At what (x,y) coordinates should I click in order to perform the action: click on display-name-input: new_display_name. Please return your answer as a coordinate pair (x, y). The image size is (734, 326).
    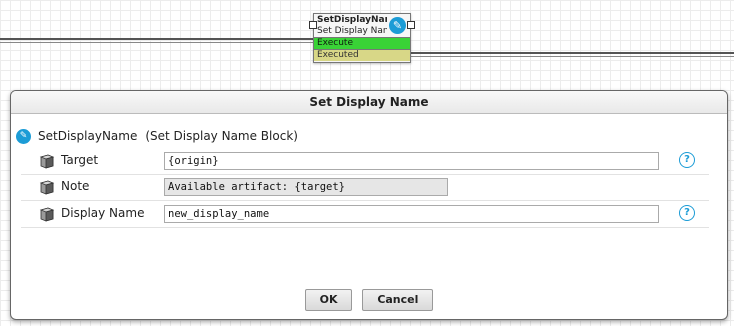
    Looking at the image, I should click on (411, 214).